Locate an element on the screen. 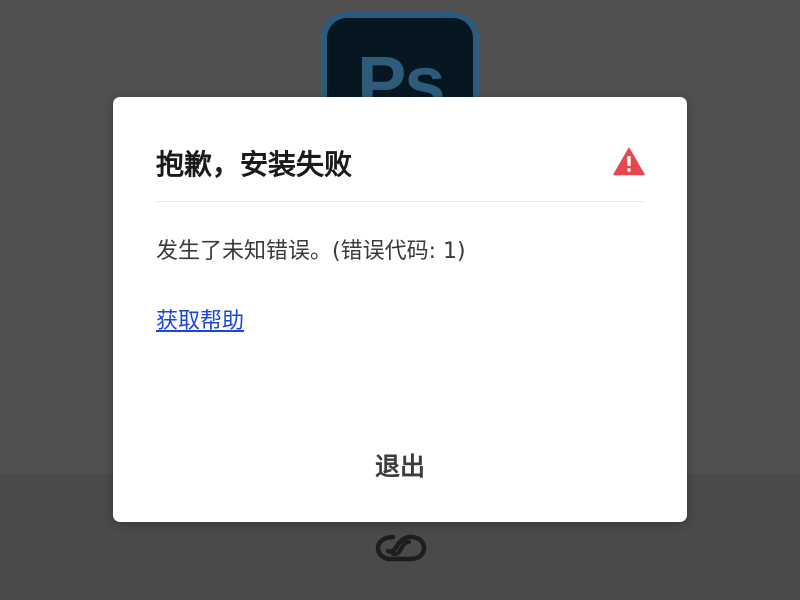 Image resolution: width=800 pixels, height=600 pixels. title-divider is located at coordinates (400, 201).